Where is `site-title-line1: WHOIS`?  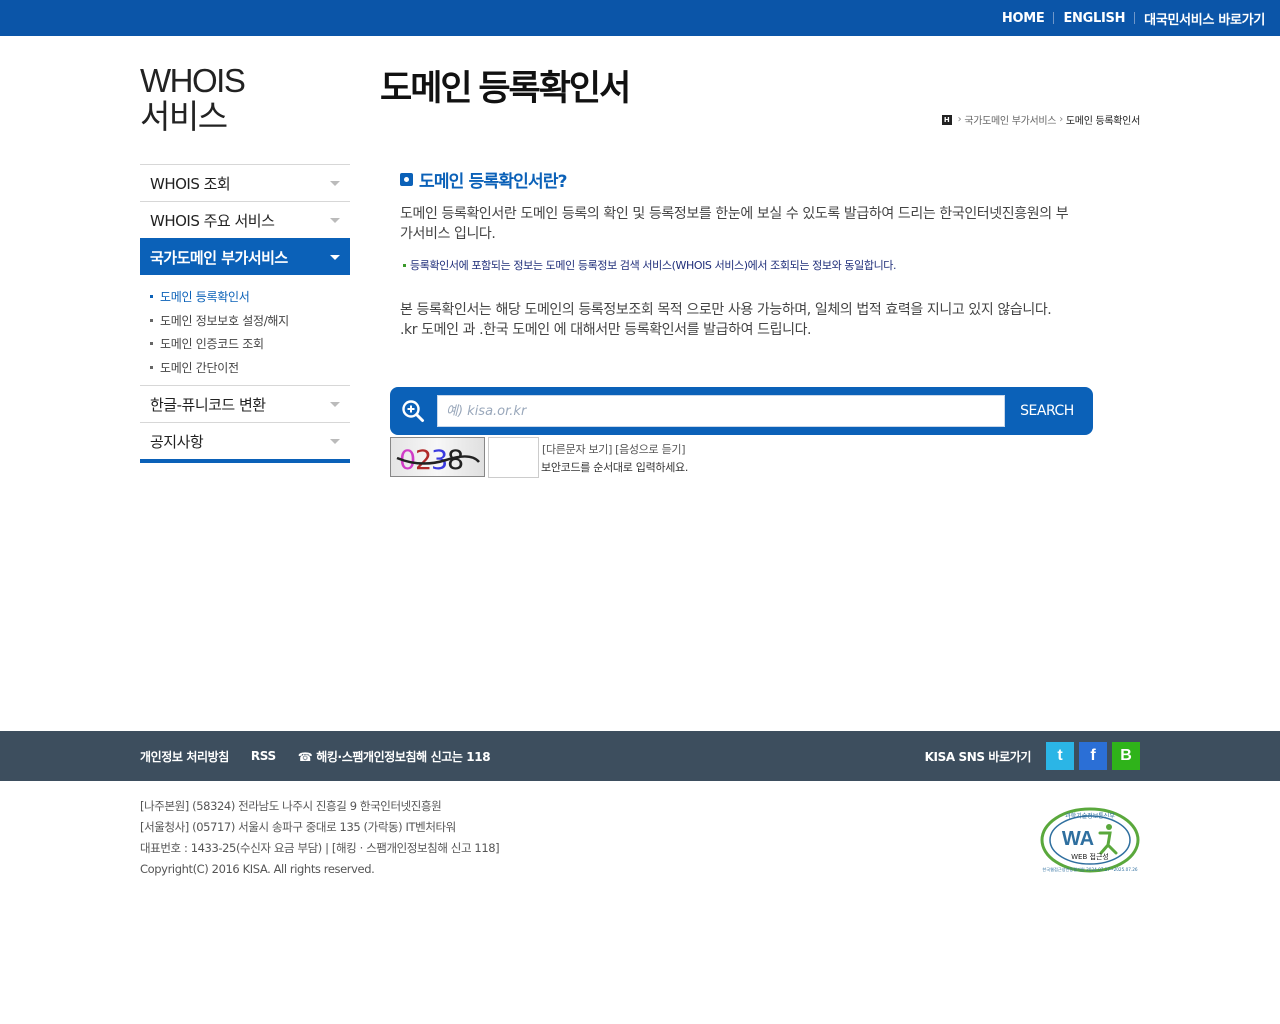 site-title-line1: WHOIS is located at coordinates (193, 80).